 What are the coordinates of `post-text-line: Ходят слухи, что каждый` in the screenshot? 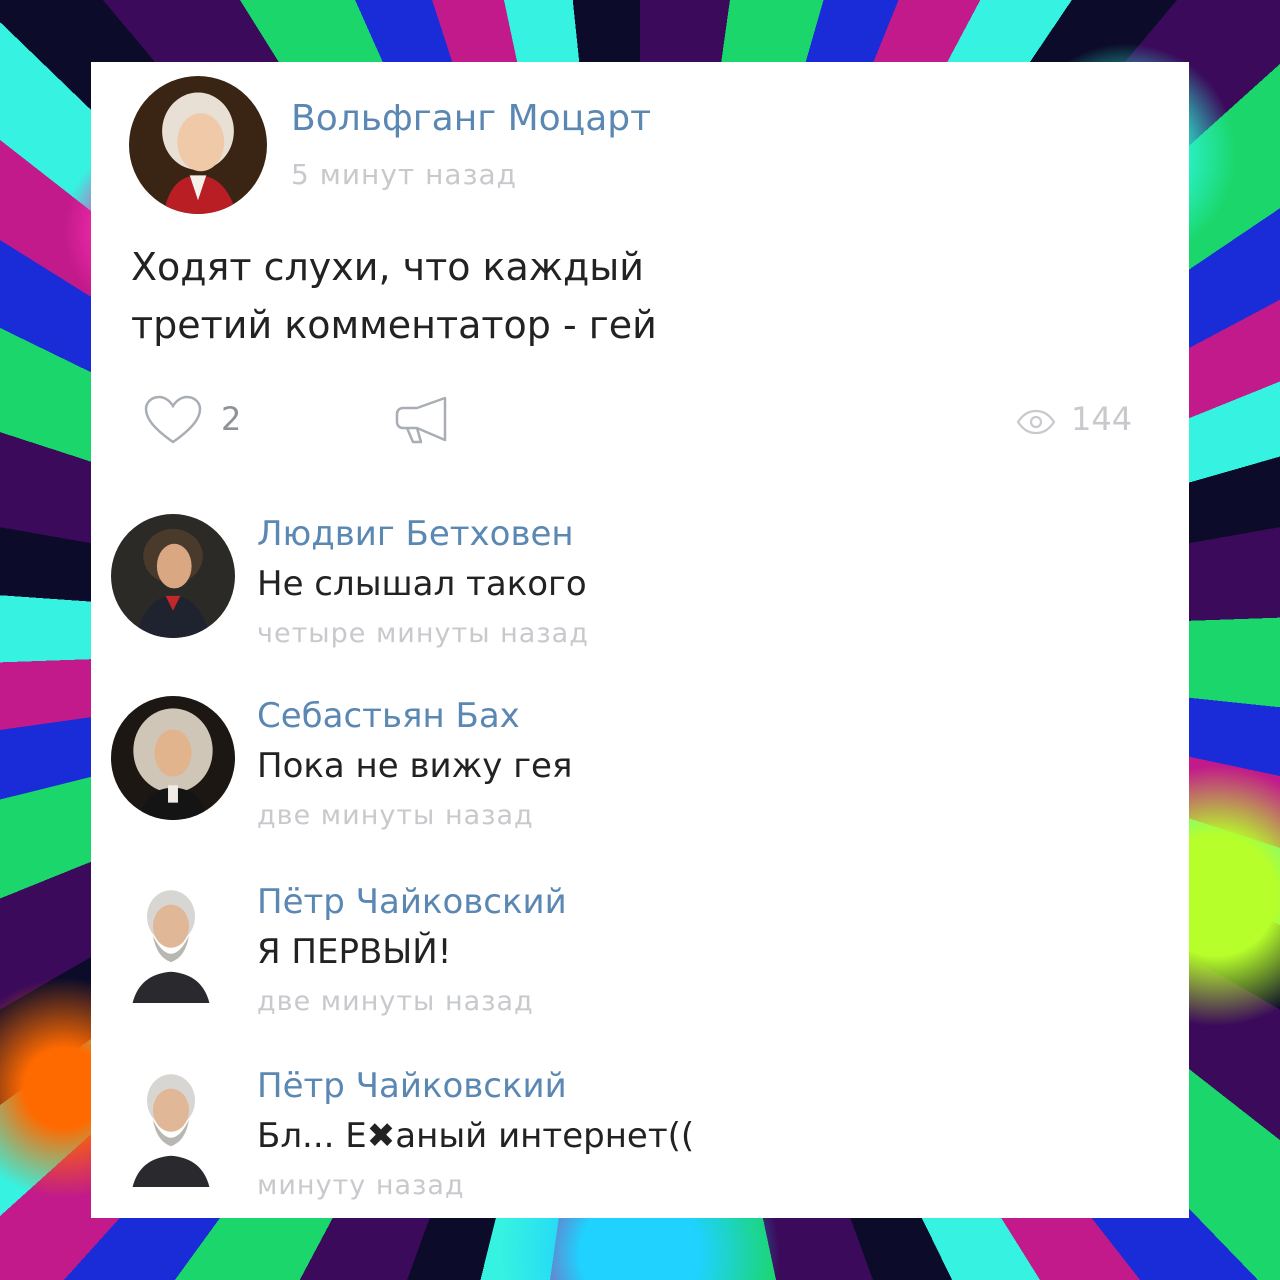 It's located at (387, 267).